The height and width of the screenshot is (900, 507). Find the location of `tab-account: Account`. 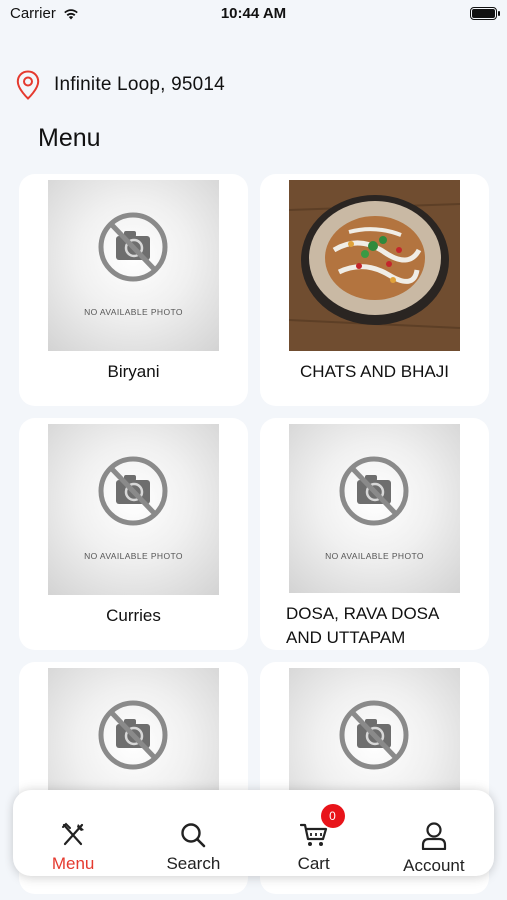

tab-account: Account is located at coordinates (434, 833).